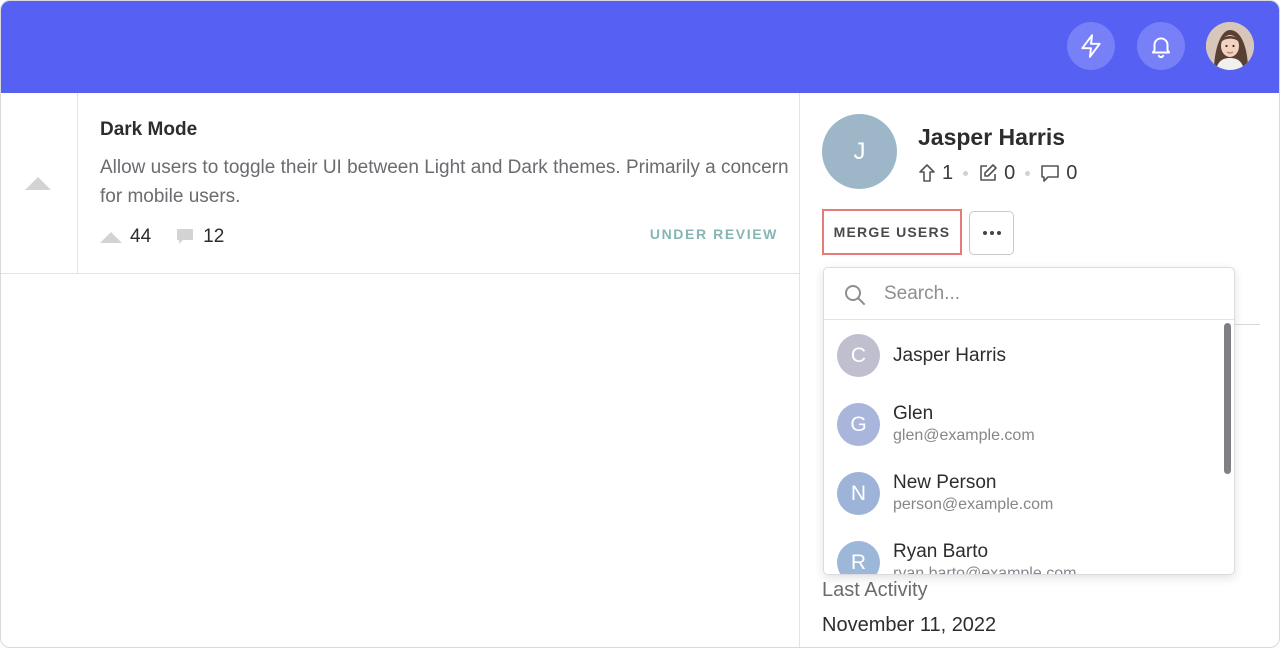 The width and height of the screenshot is (1280, 648). Describe the element at coordinates (148, 130) in the screenshot. I see `post-title: Dark Mode` at that location.